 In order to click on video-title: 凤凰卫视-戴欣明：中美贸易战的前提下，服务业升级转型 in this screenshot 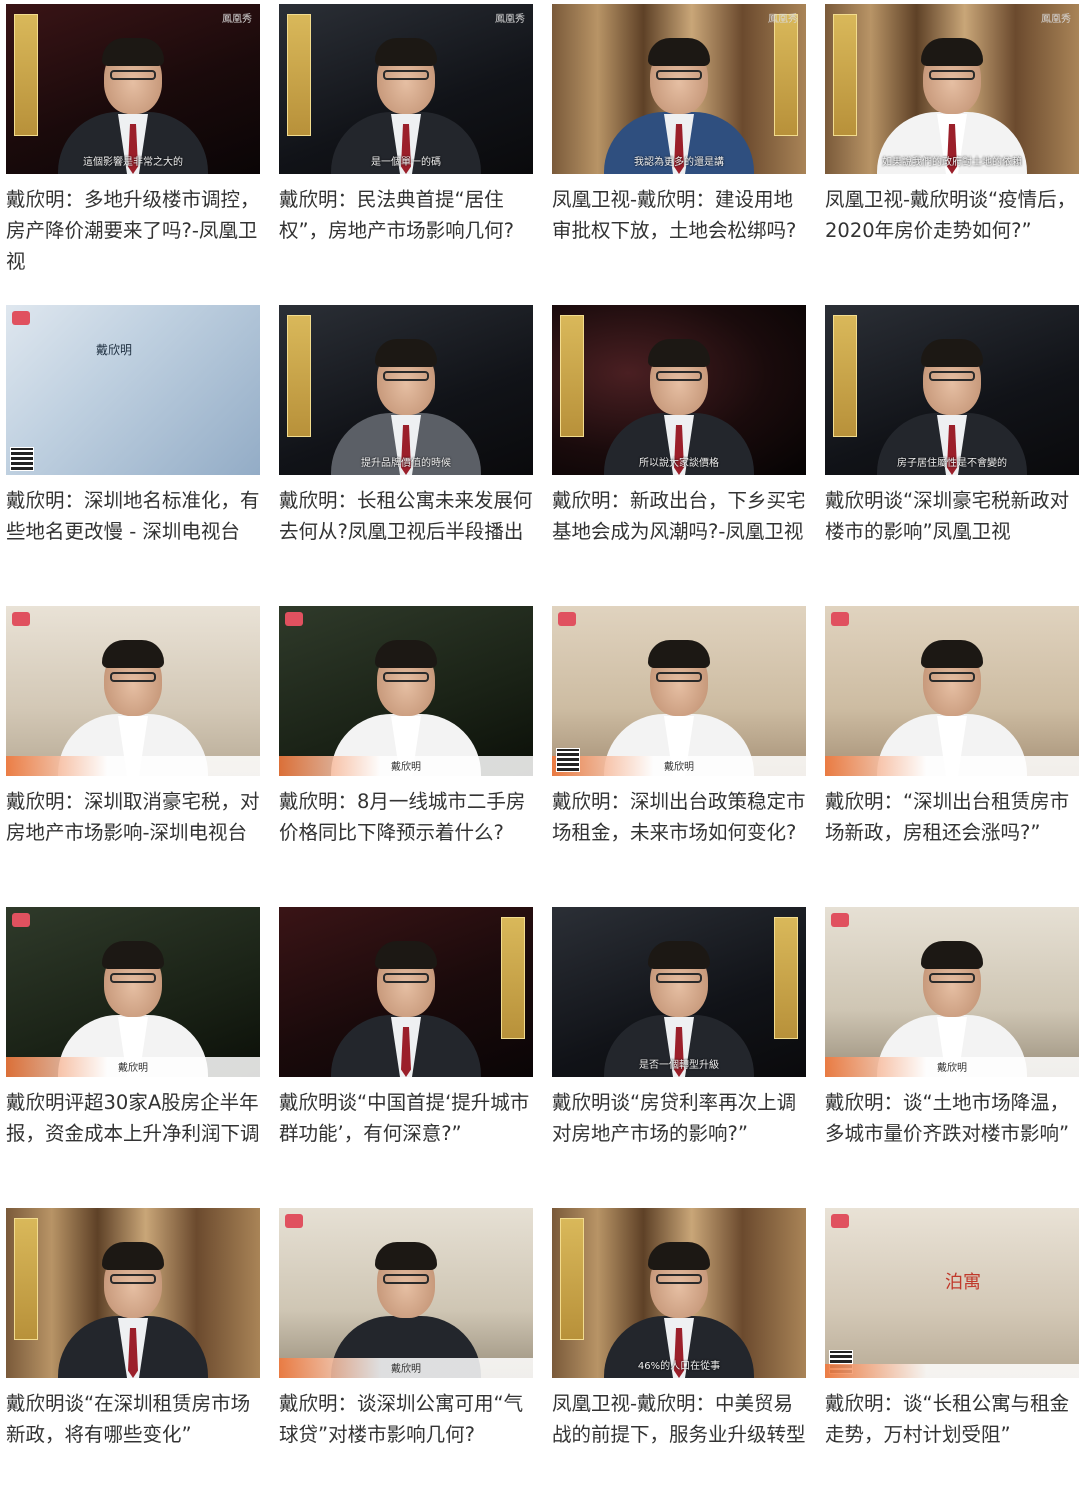, I will do `click(679, 1419)`.